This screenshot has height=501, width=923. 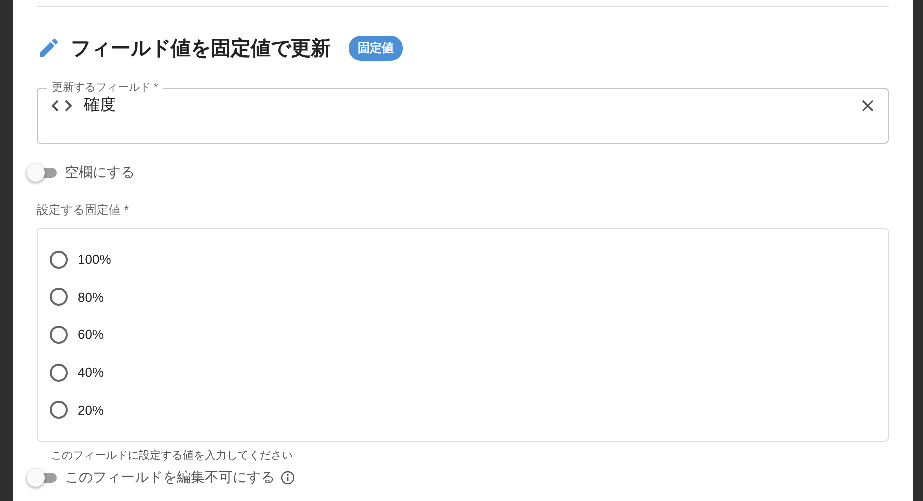 I want to click on field-select: 更新するフィールド * 確度, so click(x=463, y=112).